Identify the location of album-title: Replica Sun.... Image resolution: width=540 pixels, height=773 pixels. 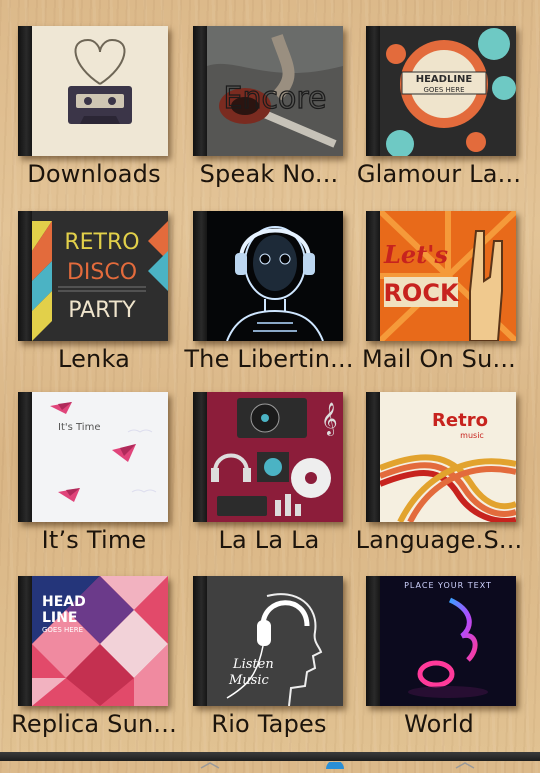
(94, 724).